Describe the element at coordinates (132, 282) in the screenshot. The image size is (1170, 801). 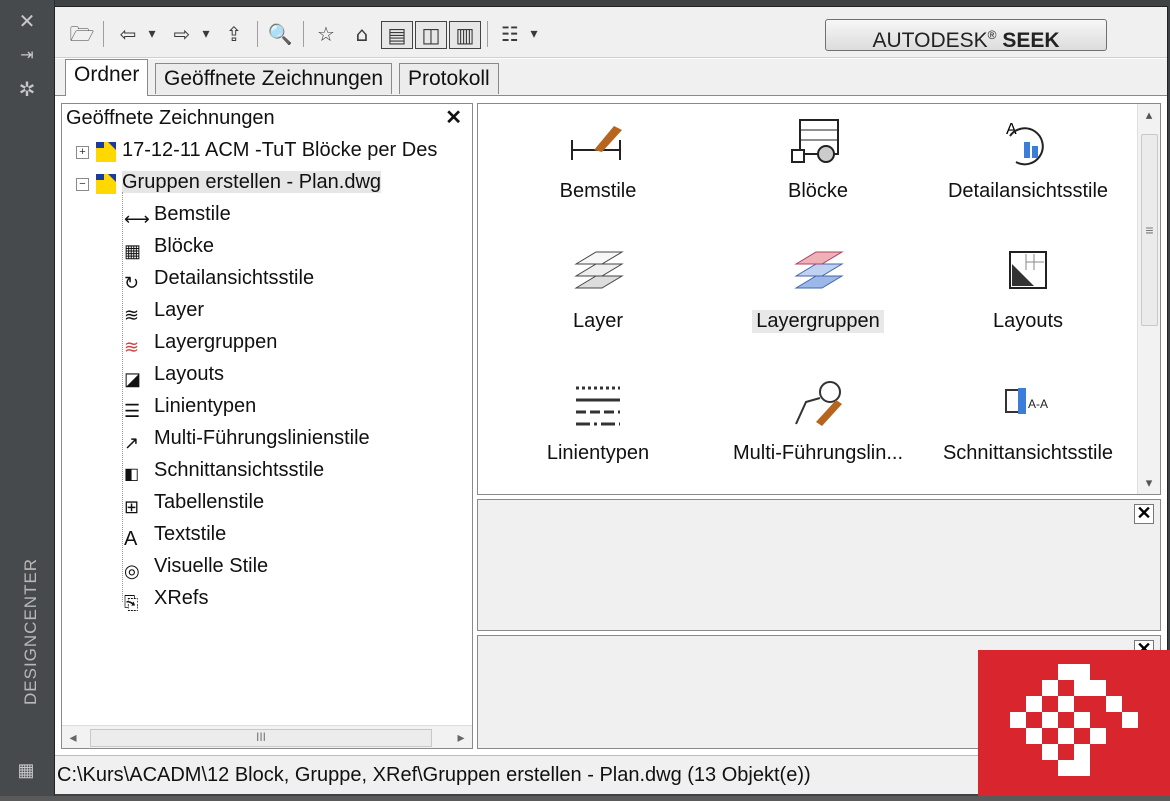
I see `detailview-icon: ↻` at that location.